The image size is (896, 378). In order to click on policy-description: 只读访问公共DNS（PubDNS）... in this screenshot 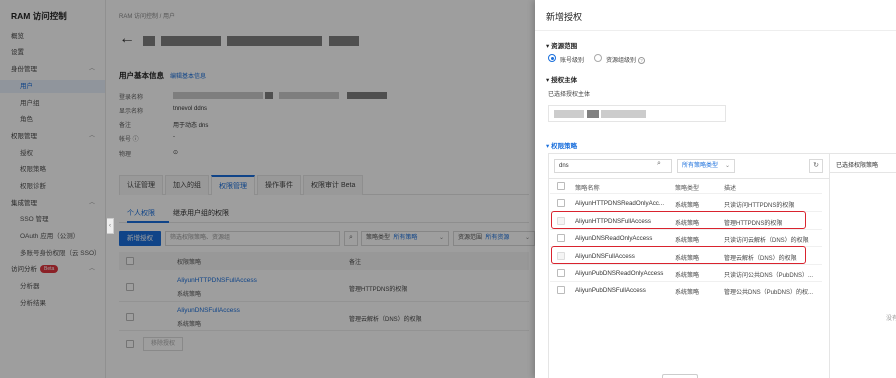, I will do `click(769, 276)`.